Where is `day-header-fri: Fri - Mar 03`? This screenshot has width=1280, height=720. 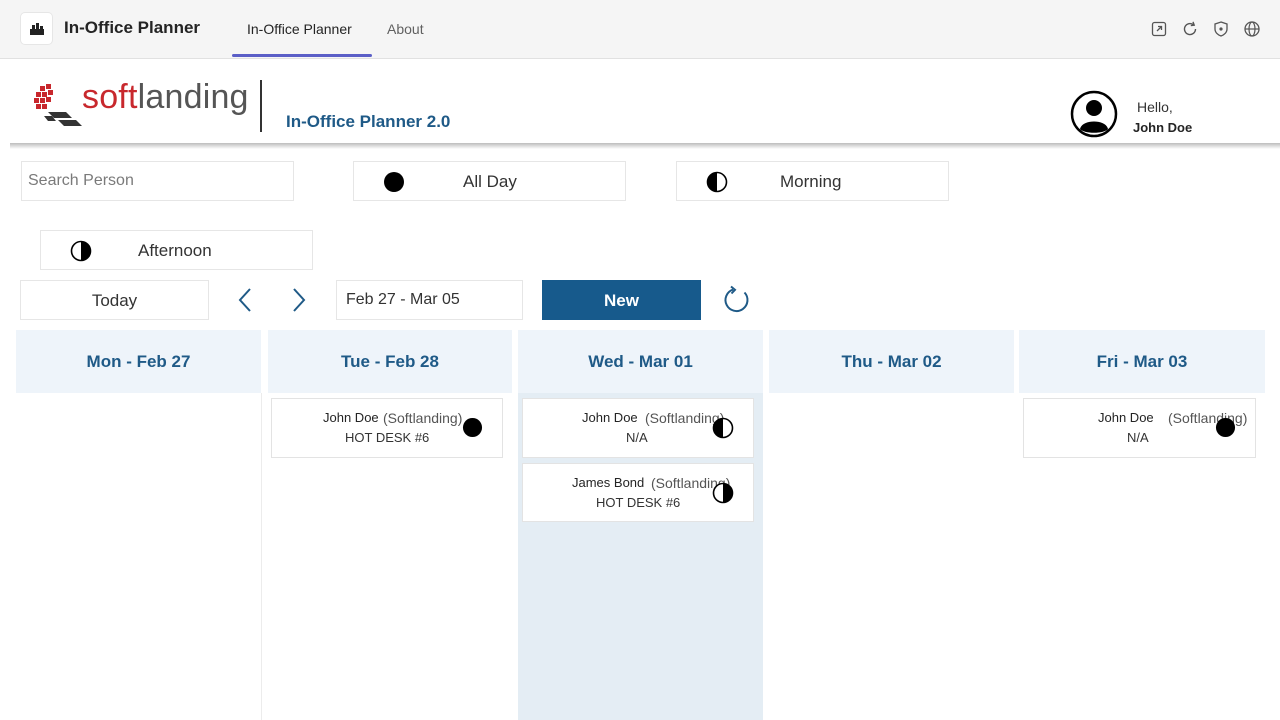
day-header-fri: Fri - Mar 03 is located at coordinates (1142, 361).